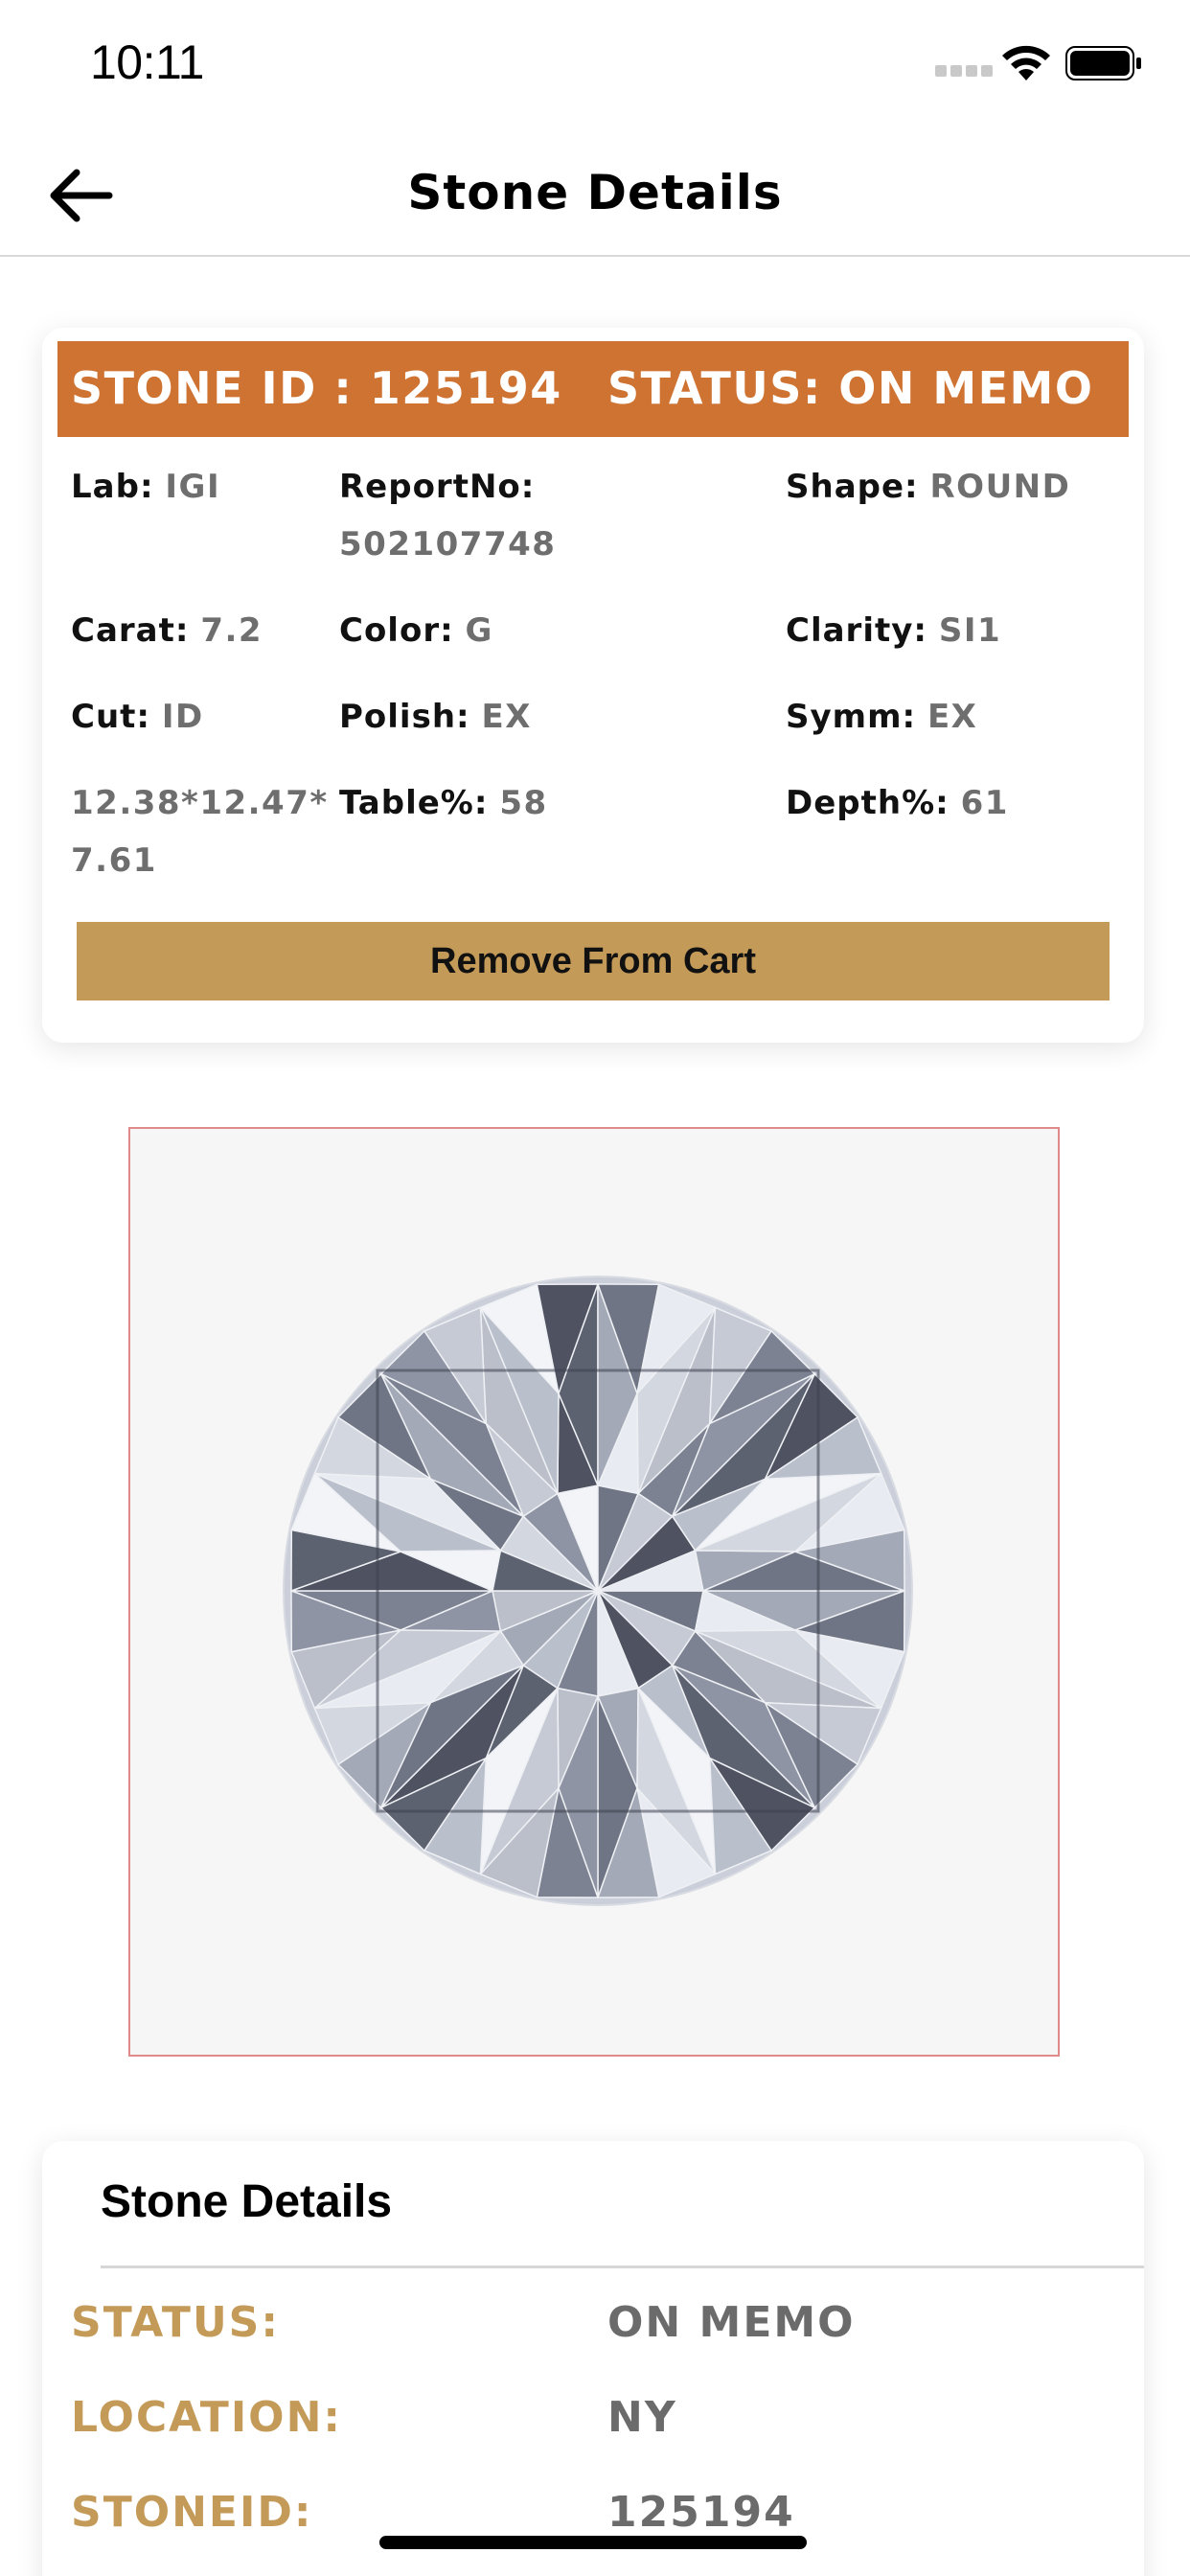  Describe the element at coordinates (1026, 63) in the screenshot. I see `wifi-icon` at that location.